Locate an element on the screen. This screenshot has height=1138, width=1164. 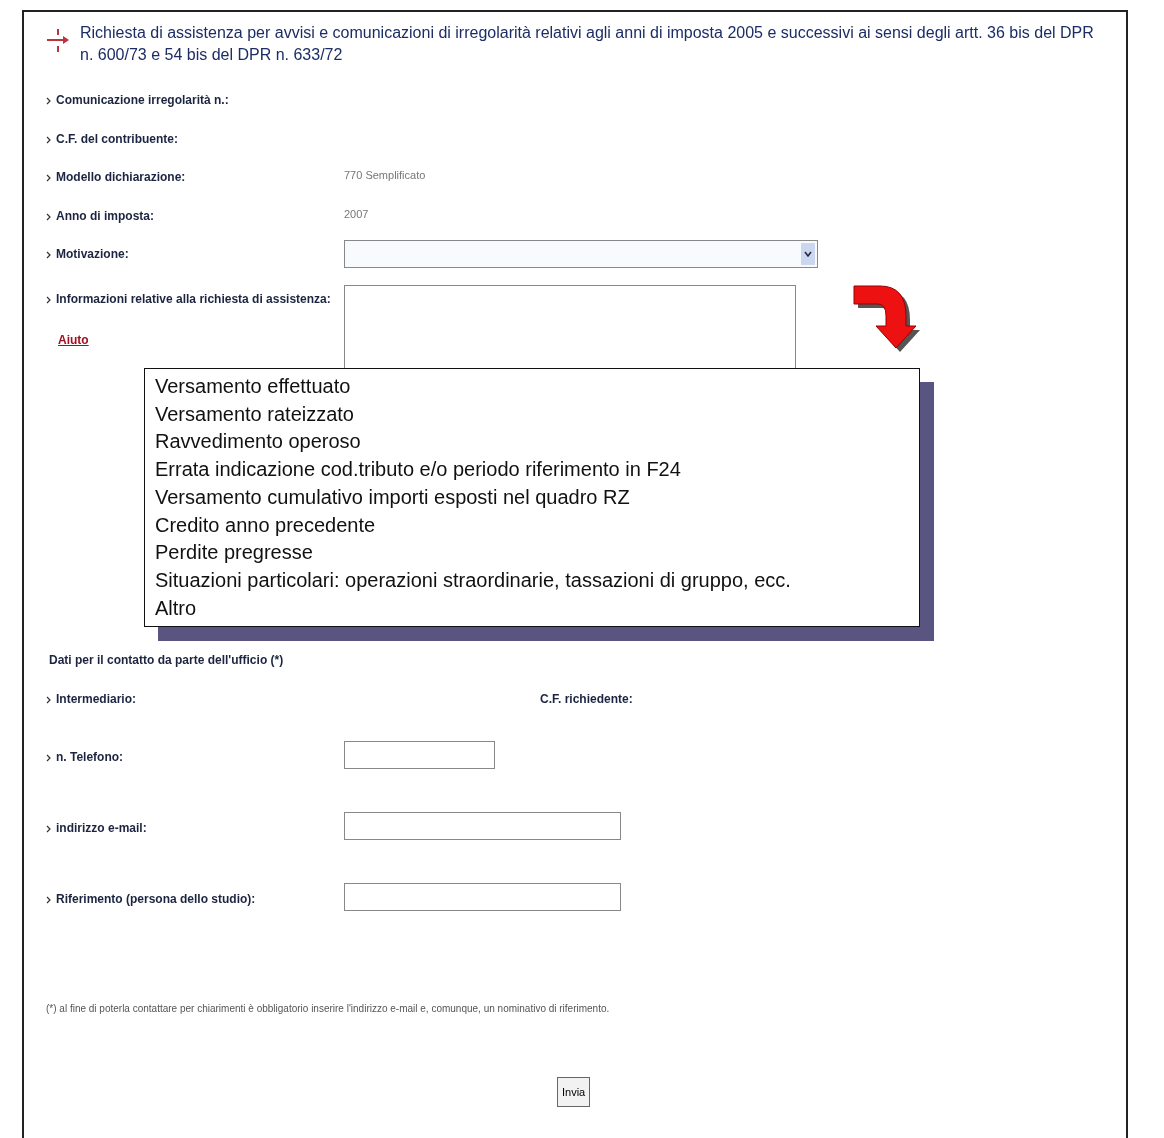
field-label: Anno di imposta: is located at coordinates (105, 215).